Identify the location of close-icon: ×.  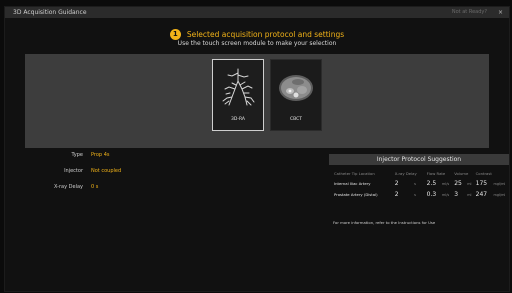
(500, 12).